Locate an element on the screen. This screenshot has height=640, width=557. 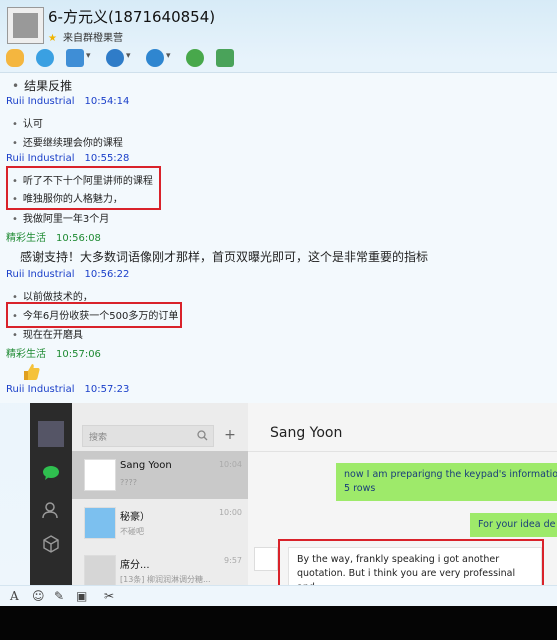
black-bar is located at coordinates (278, 623).